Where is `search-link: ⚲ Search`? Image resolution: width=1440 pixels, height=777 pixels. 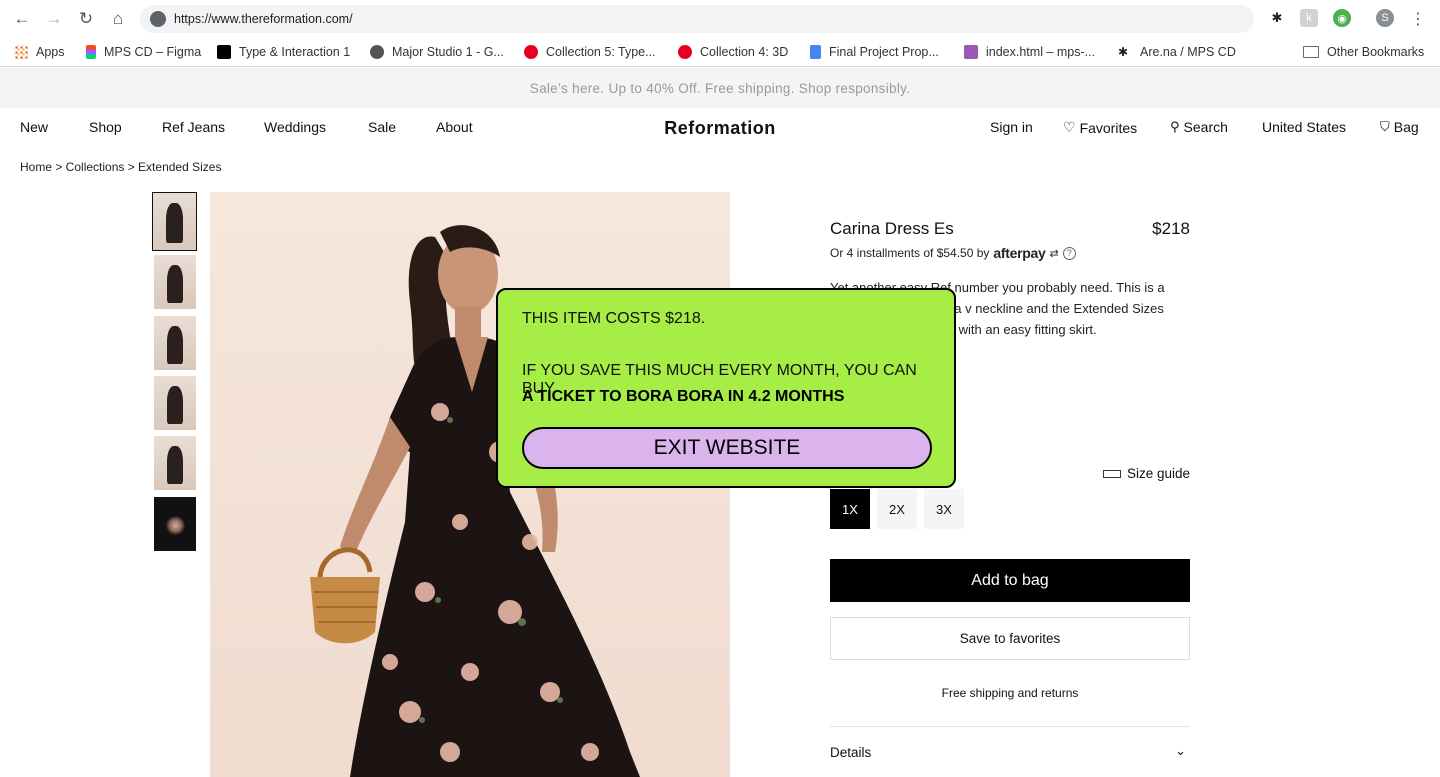 search-link: ⚲ Search is located at coordinates (1199, 127).